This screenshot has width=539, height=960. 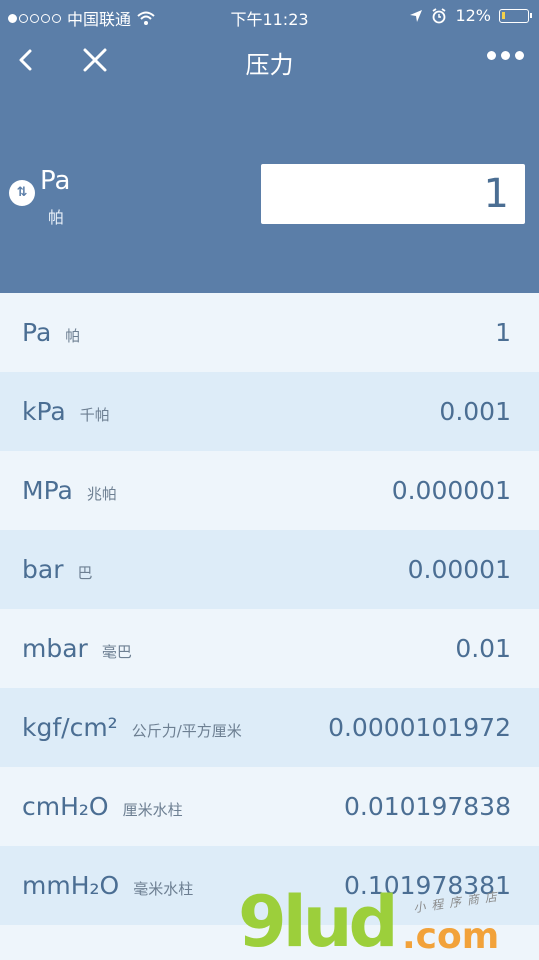 I want to click on unit-symbol: mmH₂O, so click(x=71, y=885).